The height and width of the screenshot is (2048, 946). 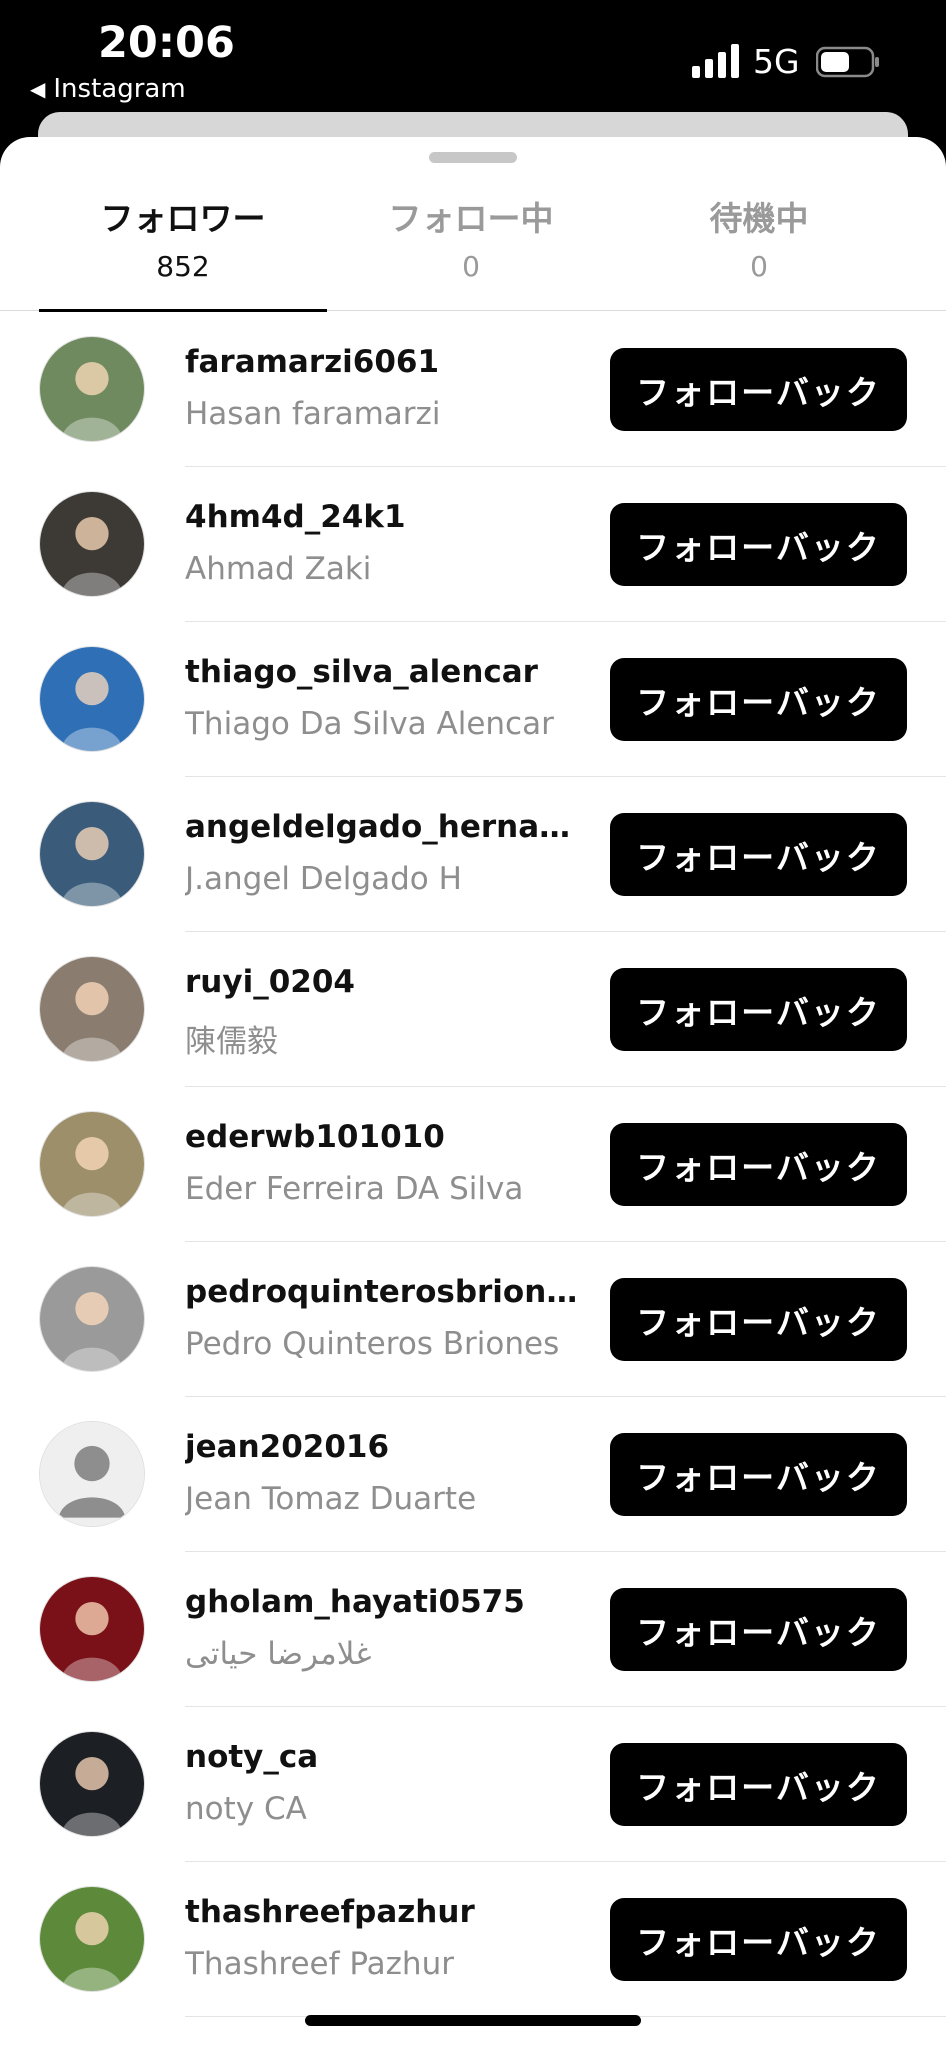 I want to click on home-indicator, so click(x=473, y=2020).